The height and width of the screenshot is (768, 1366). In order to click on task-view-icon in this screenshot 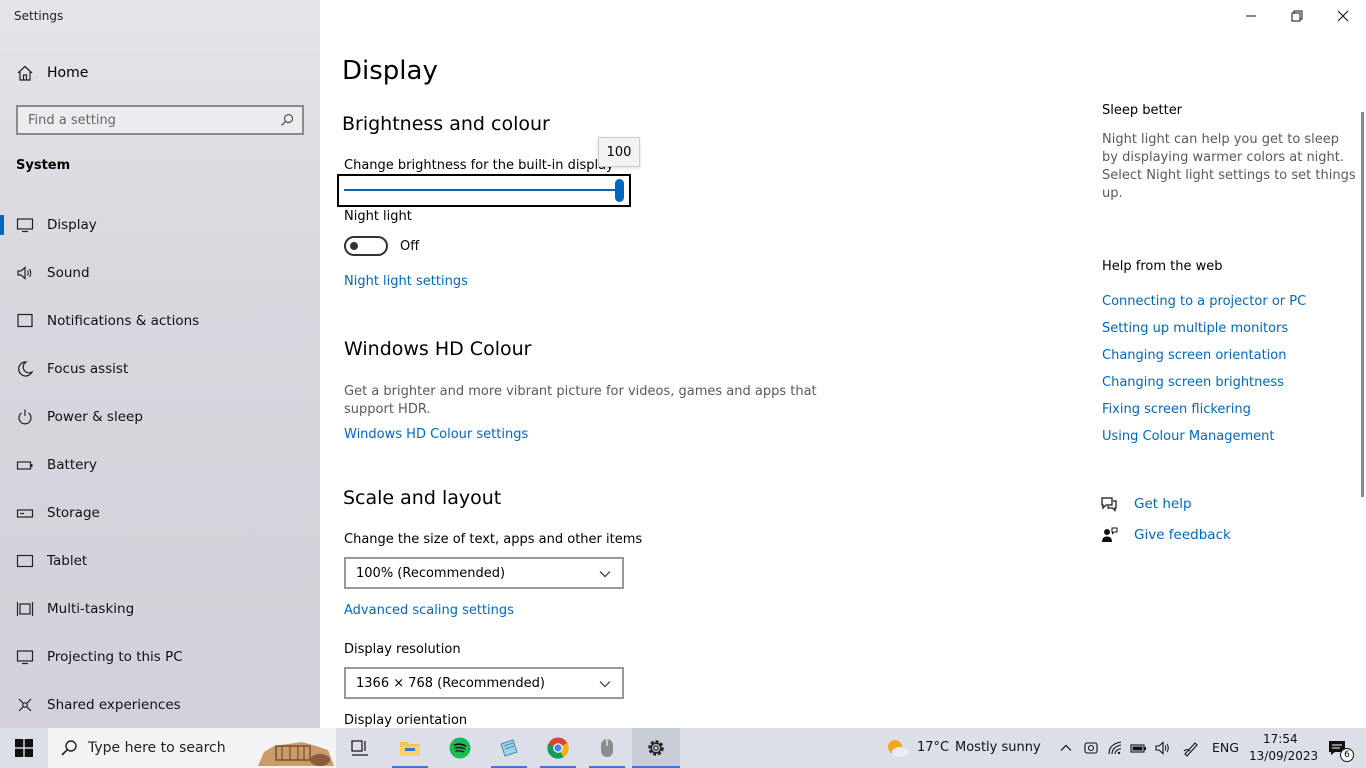, I will do `click(359, 748)`.